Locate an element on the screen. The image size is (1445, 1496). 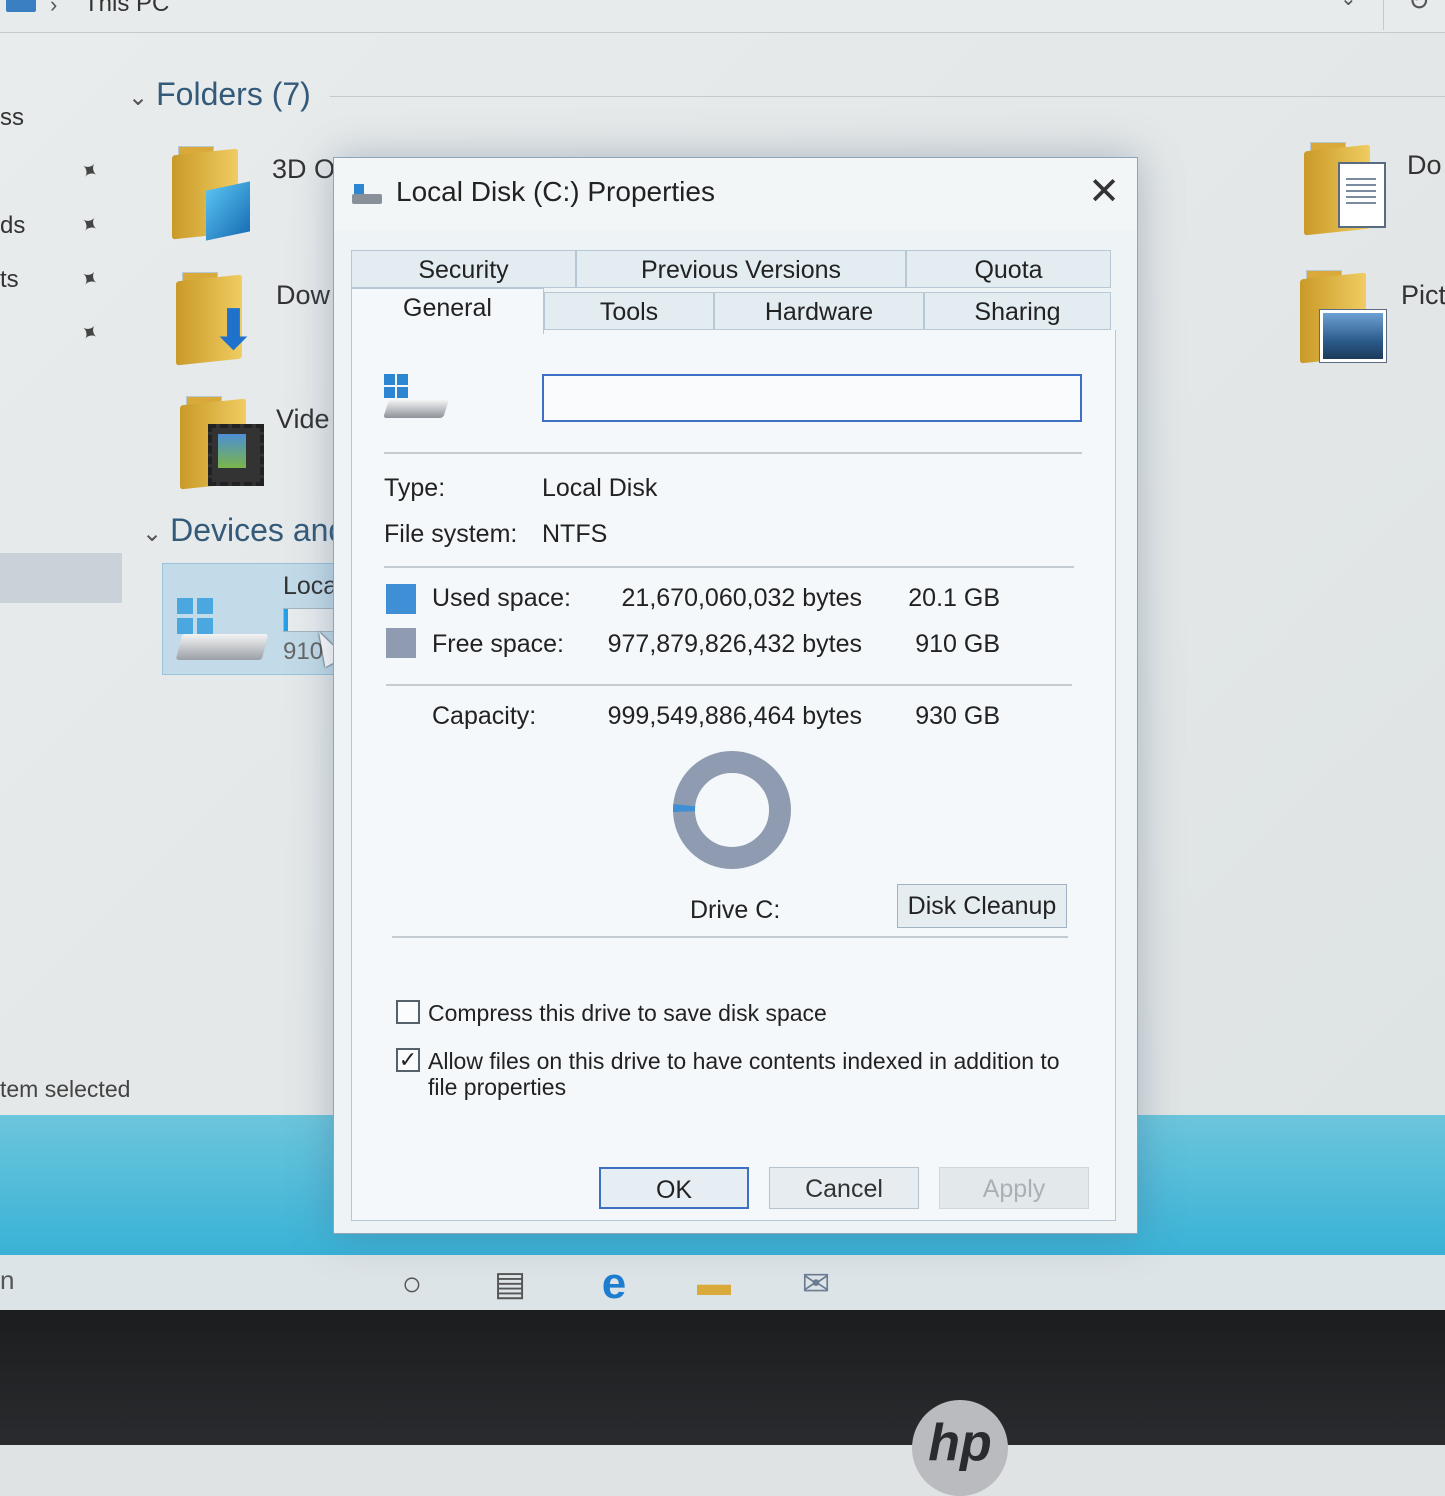
cortana-icon: ○ is located at coordinates (412, 1284).